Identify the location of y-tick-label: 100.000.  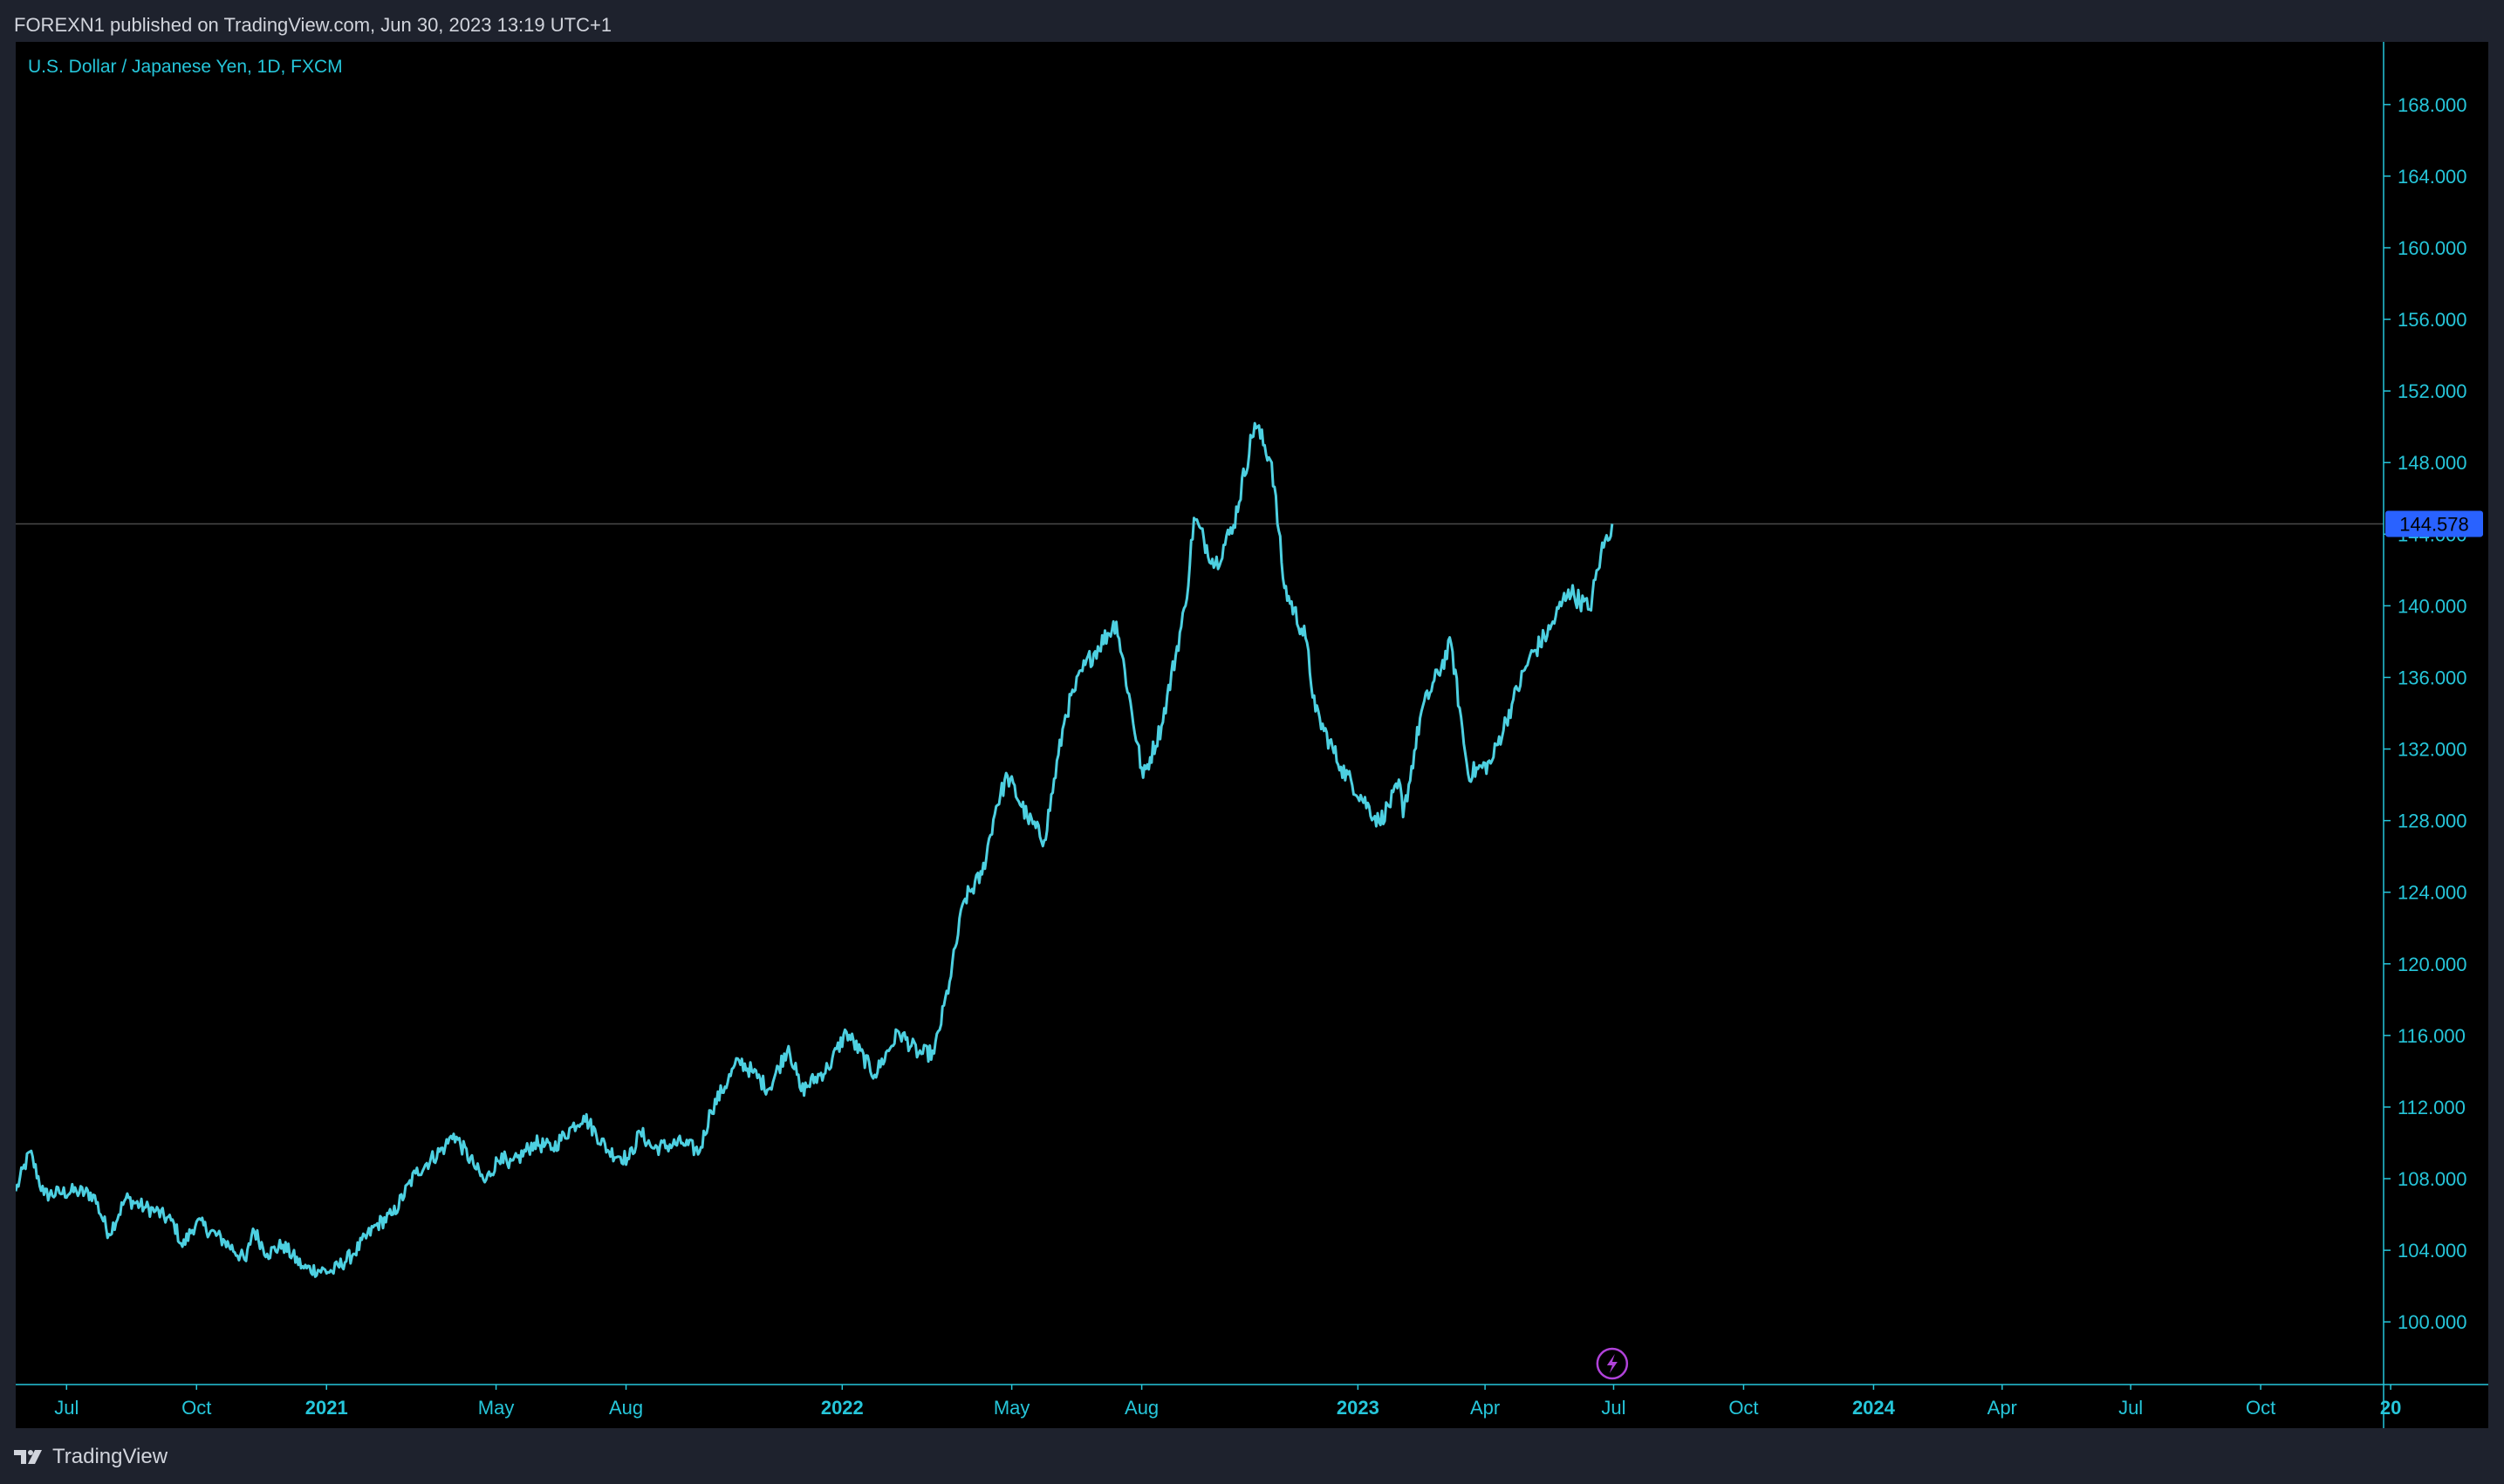
(2432, 1322).